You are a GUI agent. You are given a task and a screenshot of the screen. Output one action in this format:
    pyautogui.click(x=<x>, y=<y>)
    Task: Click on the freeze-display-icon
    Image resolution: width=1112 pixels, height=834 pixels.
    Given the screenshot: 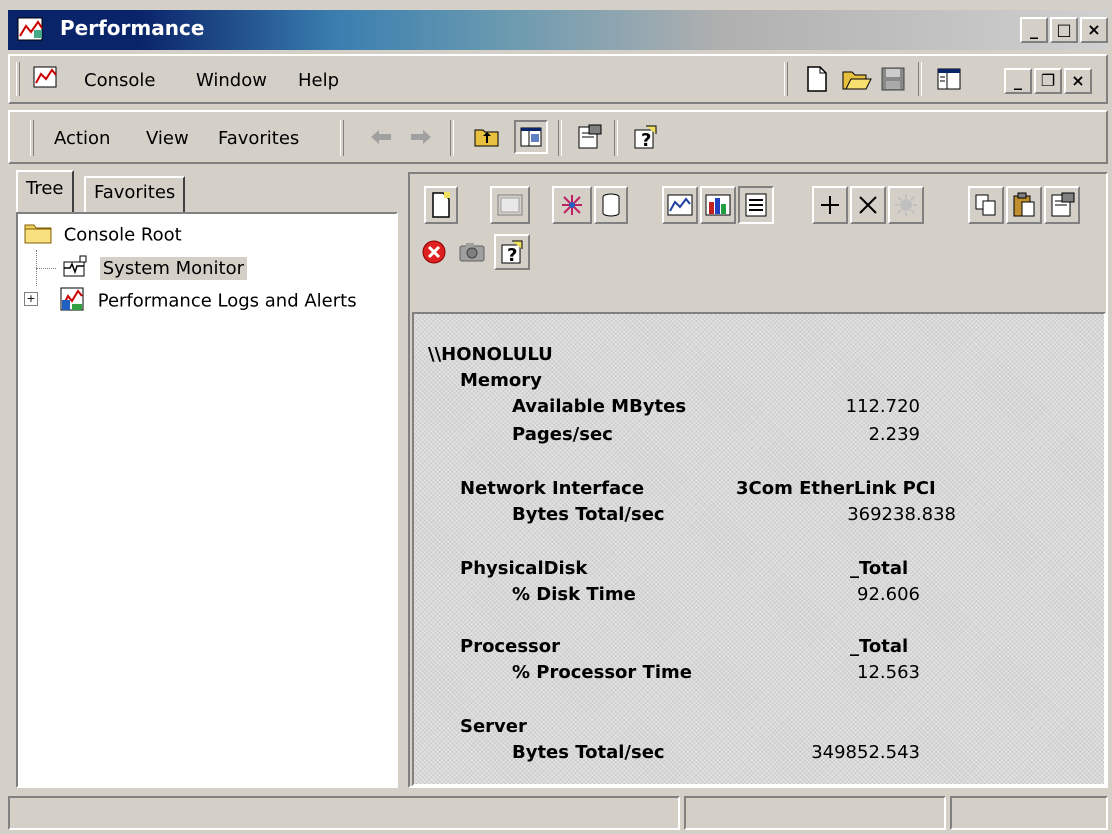 What is the action you would take?
    pyautogui.click(x=434, y=252)
    